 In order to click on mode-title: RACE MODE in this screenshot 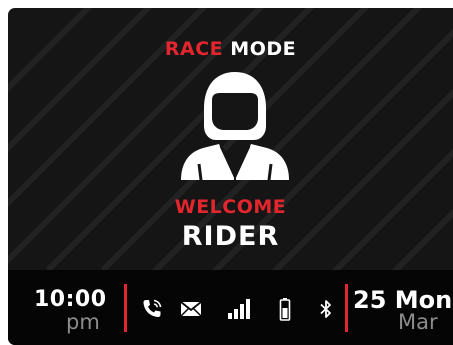, I will do `click(230, 49)`.